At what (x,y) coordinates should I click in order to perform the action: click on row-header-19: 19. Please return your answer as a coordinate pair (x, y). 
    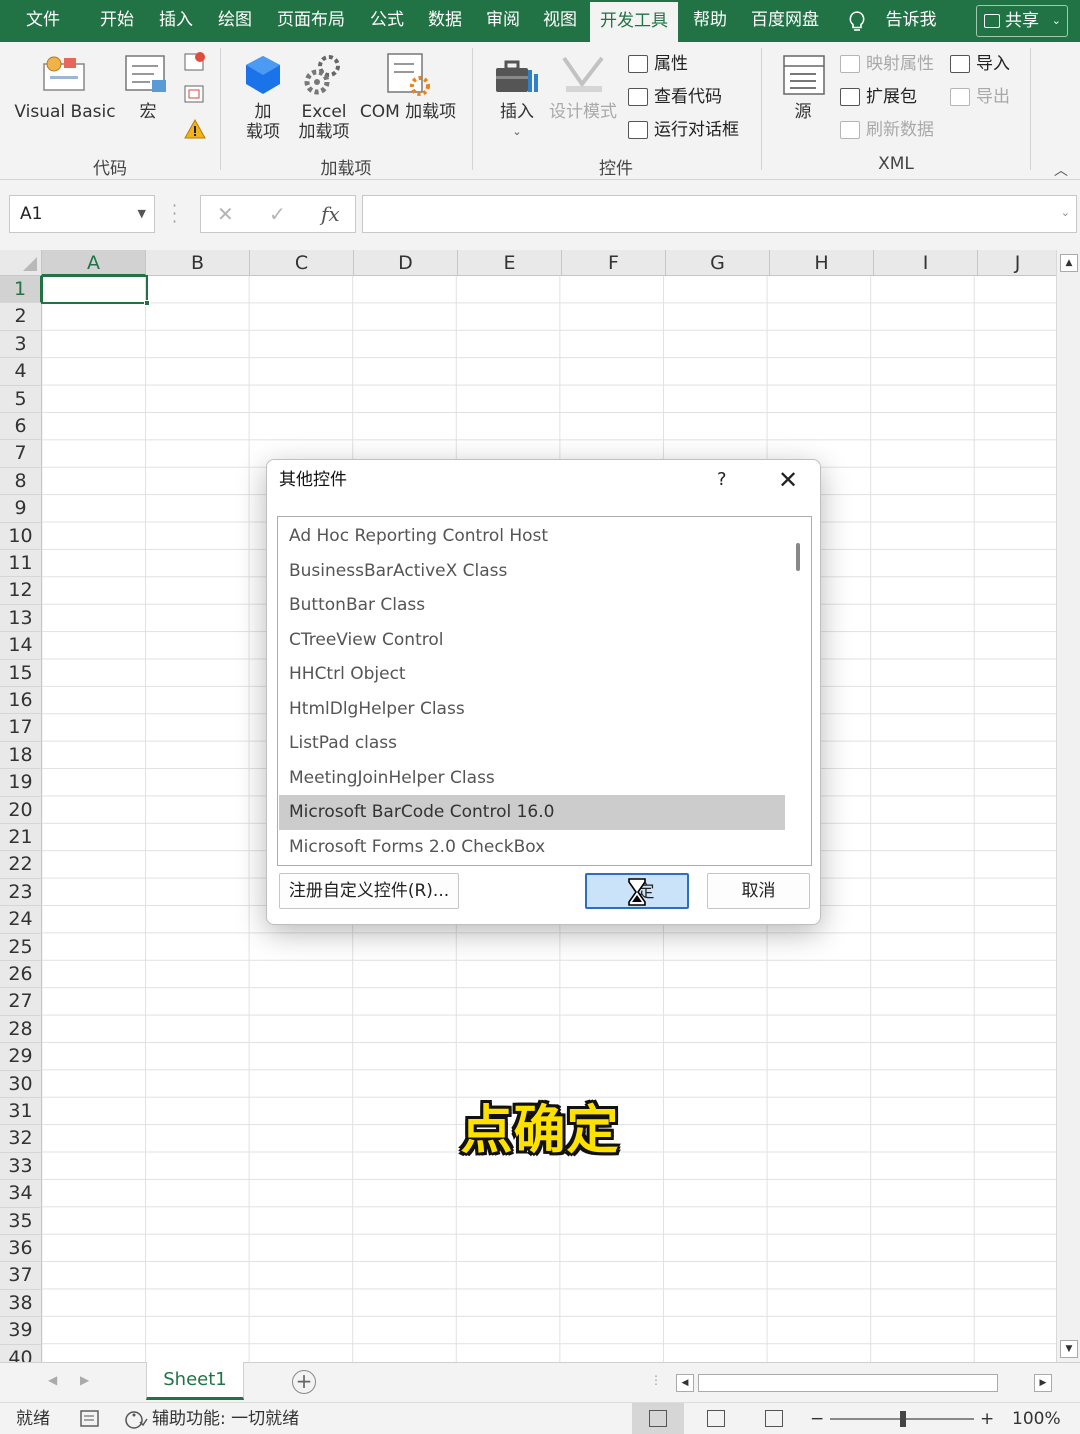
    Looking at the image, I should click on (21, 783).